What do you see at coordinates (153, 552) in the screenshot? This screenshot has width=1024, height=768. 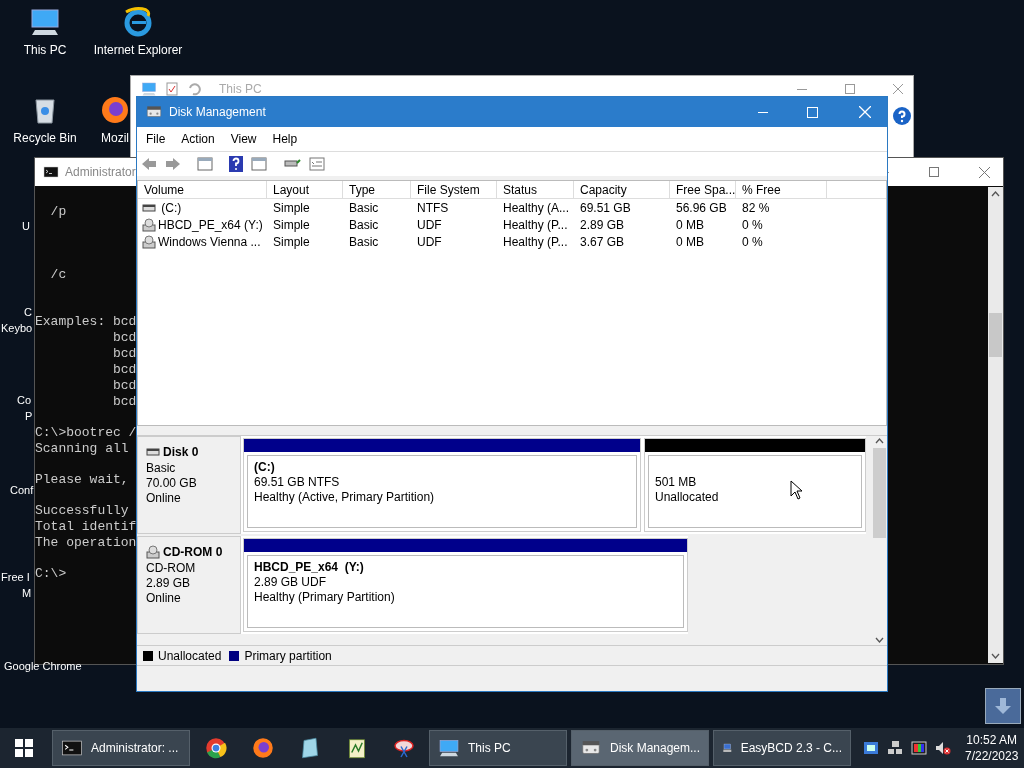 I see `cd-drive-icon` at bounding box center [153, 552].